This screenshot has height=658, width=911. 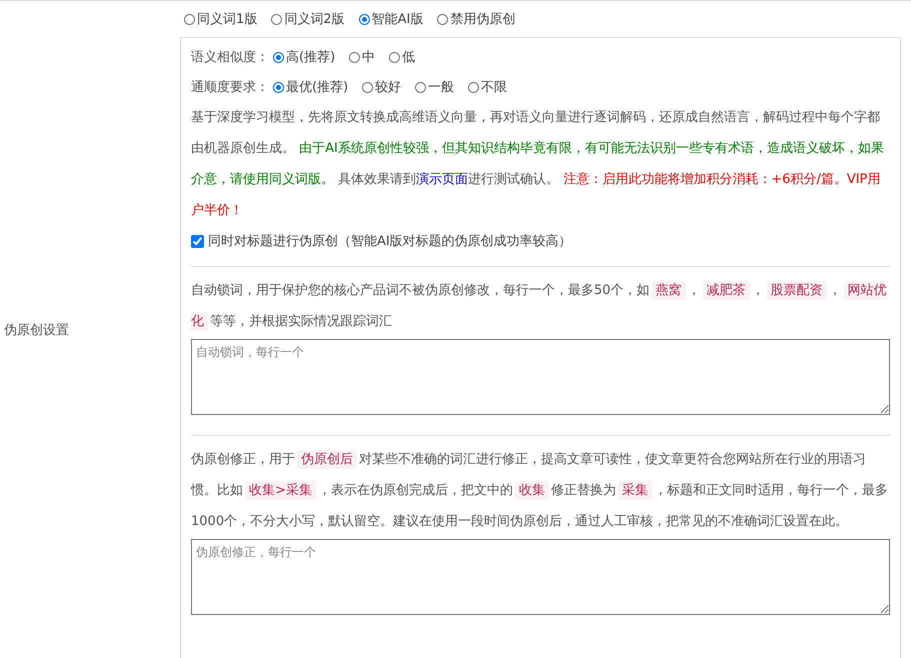 What do you see at coordinates (36, 330) in the screenshot?
I see `section-label: 伪原创设置` at bounding box center [36, 330].